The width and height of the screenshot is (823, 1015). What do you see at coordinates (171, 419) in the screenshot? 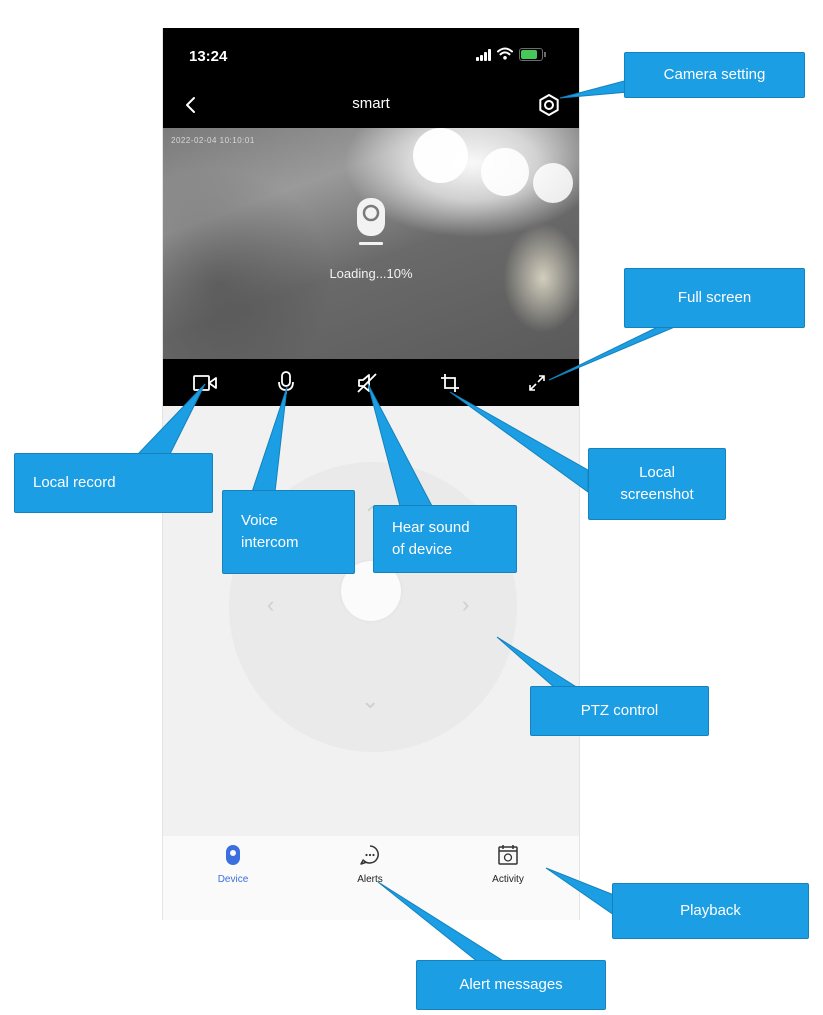
I see `pointer-local-record` at bounding box center [171, 419].